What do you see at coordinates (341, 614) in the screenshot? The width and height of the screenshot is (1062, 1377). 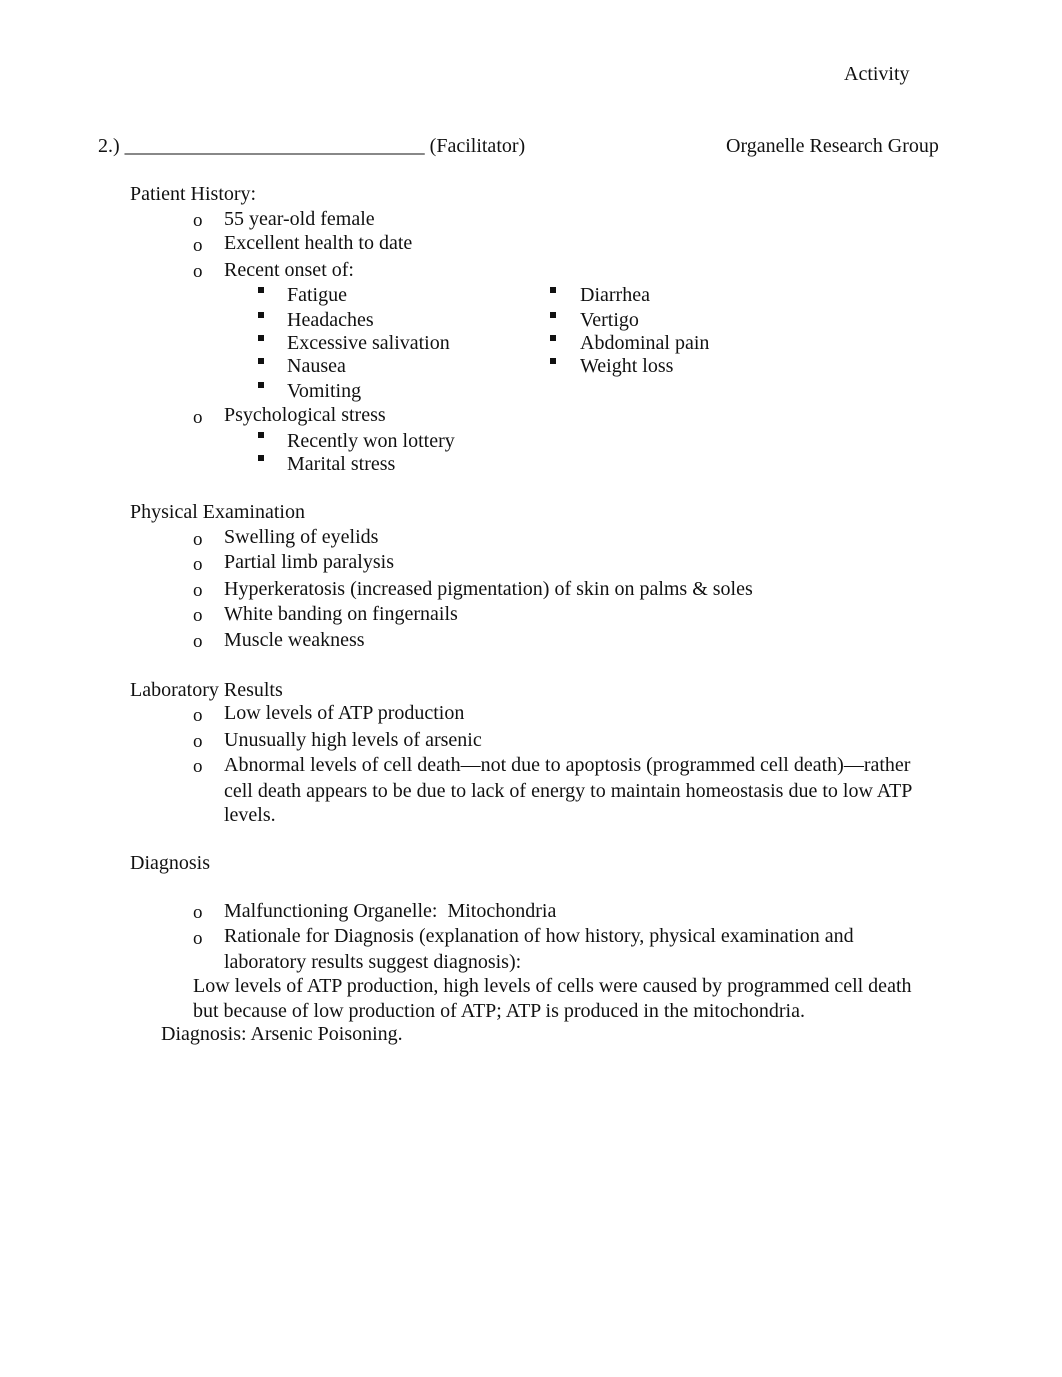 I see `list-item: White banding on fingernails` at bounding box center [341, 614].